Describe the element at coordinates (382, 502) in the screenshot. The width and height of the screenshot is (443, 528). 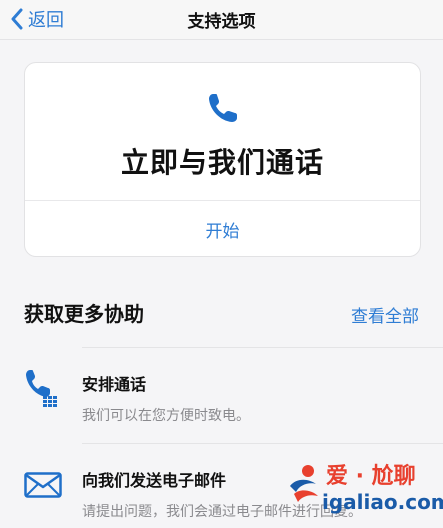
I see `watermark-url: igaliao.com` at that location.